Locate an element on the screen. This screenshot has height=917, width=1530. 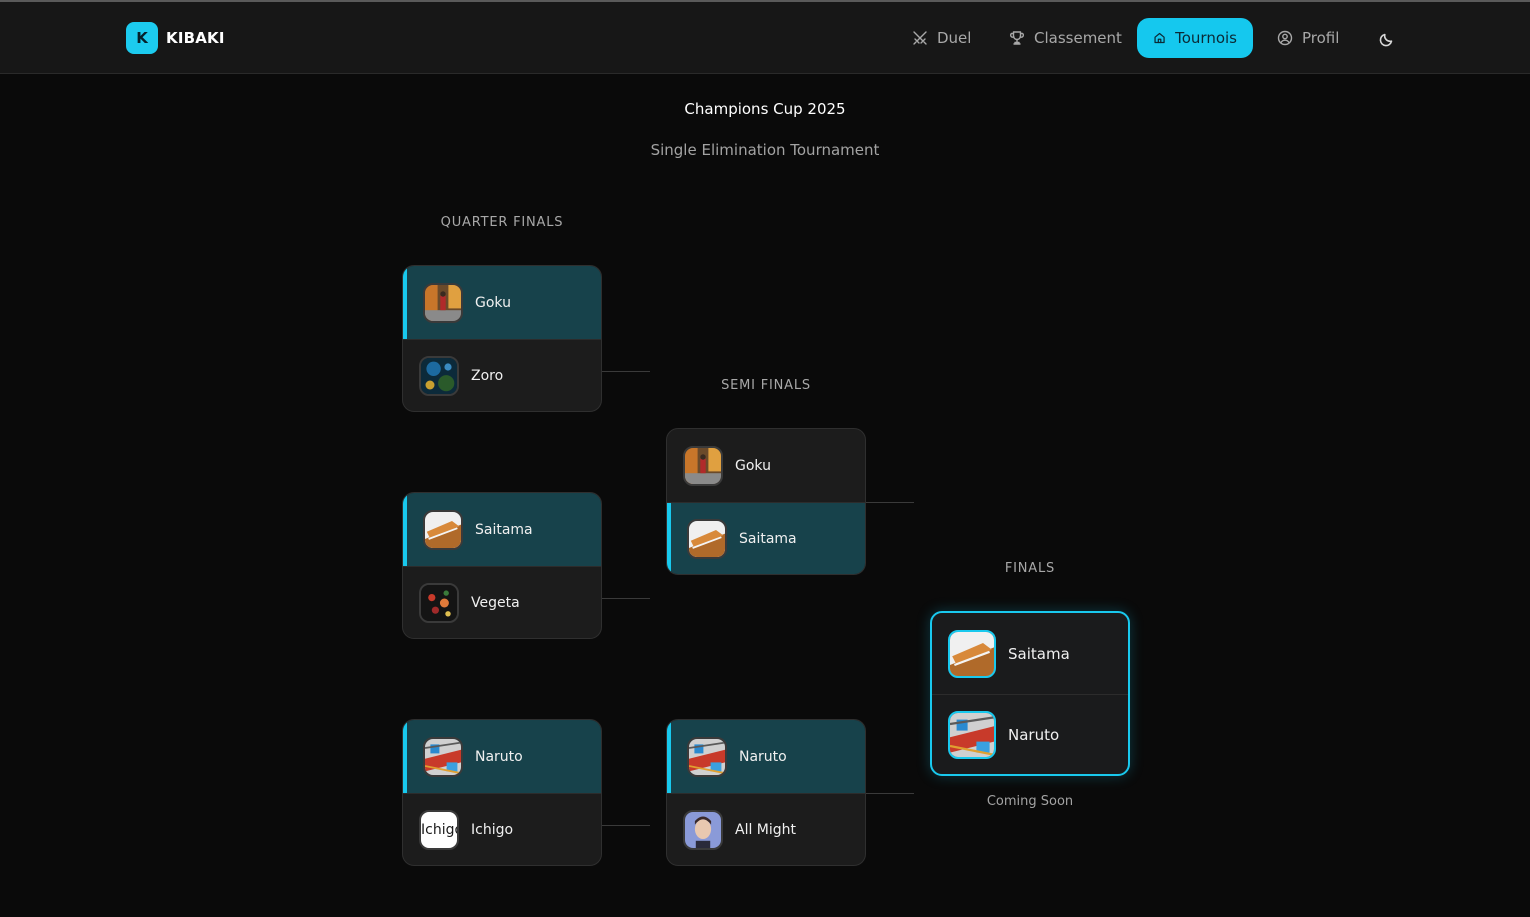
final-match: Saitama Naruto is located at coordinates (1030, 693).